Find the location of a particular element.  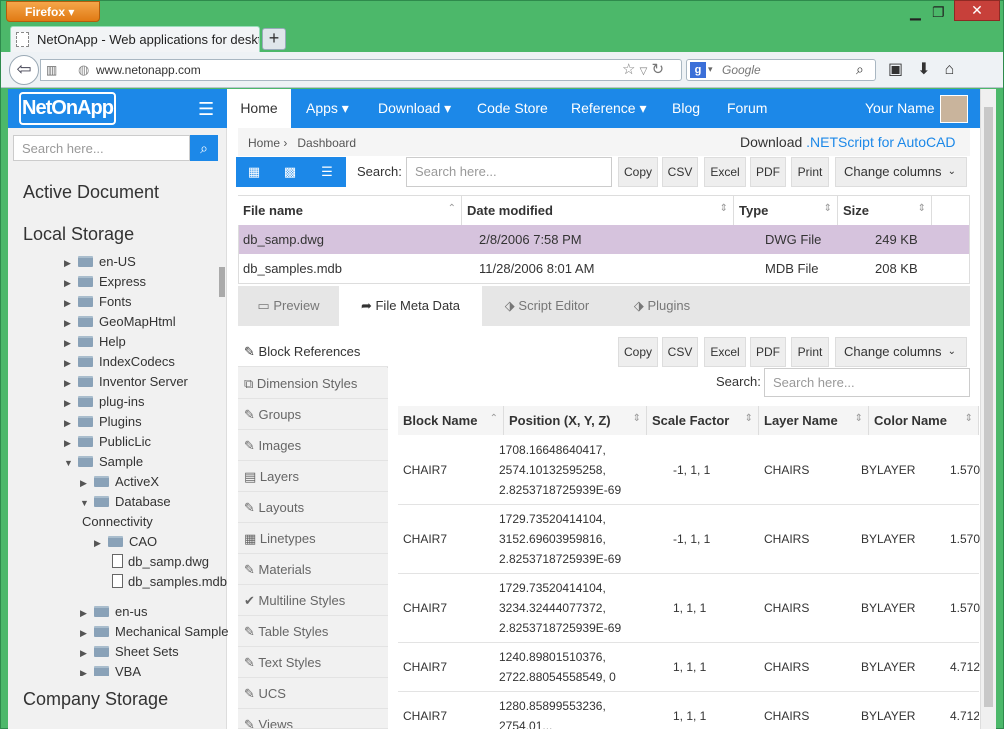

nav-code-store: Code Store is located at coordinates (512, 108).